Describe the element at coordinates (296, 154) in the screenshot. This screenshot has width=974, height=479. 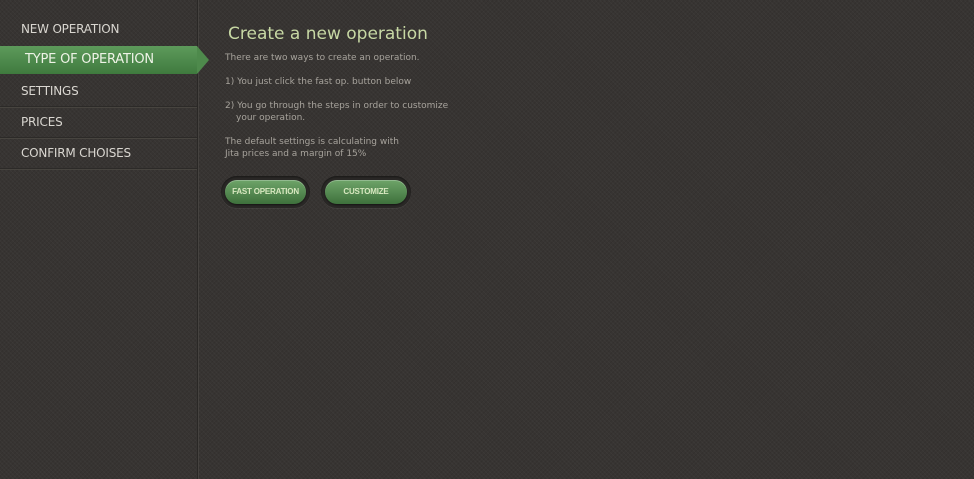
I see `defaults-line-2: Jita prices and a margin of 15%` at that location.